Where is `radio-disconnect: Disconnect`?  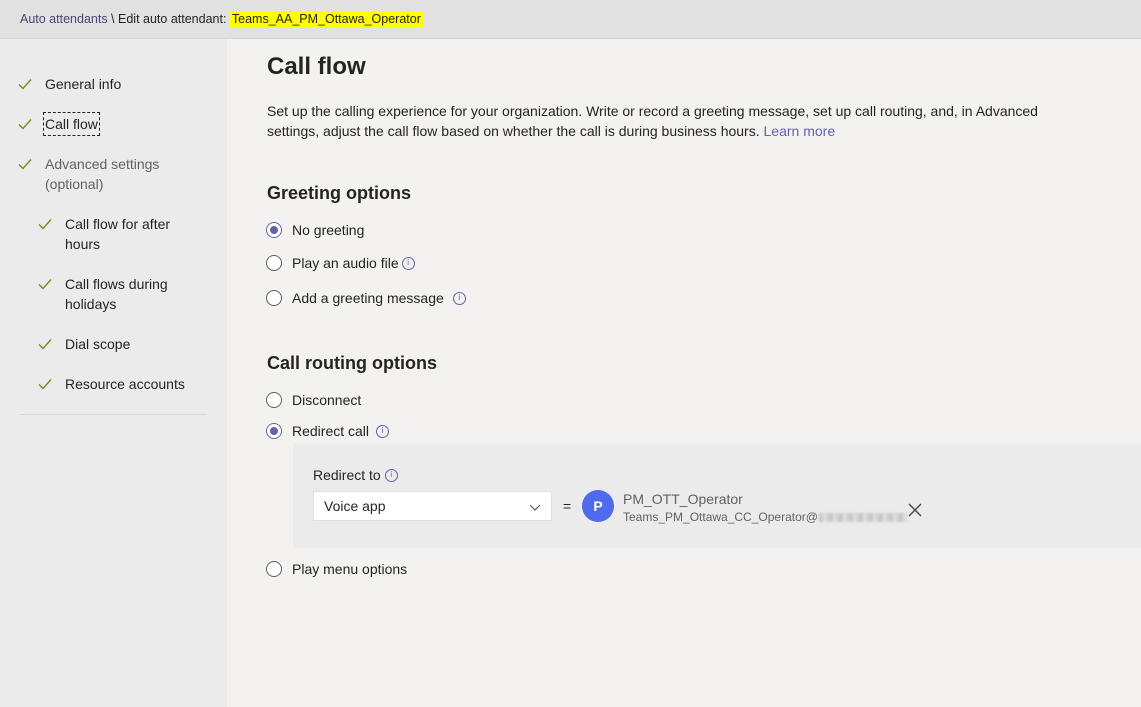 radio-disconnect: Disconnect is located at coordinates (313, 400).